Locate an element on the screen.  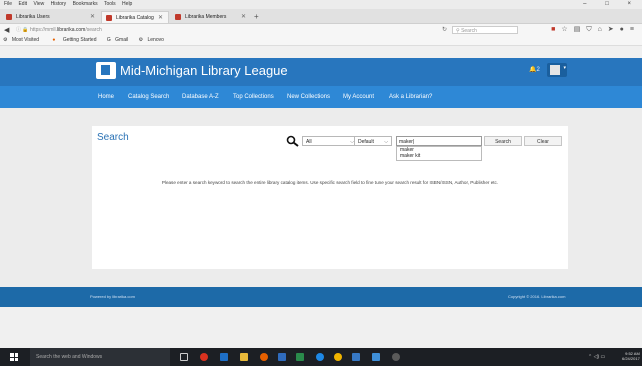
autocomplete-list: maker maker kit is located at coordinates (439, 153).